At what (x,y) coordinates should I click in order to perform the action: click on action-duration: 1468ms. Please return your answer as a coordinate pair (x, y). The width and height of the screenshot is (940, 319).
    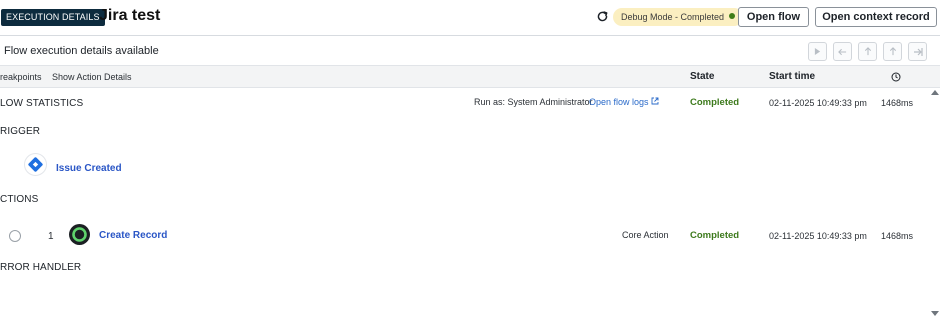
    Looking at the image, I should click on (897, 236).